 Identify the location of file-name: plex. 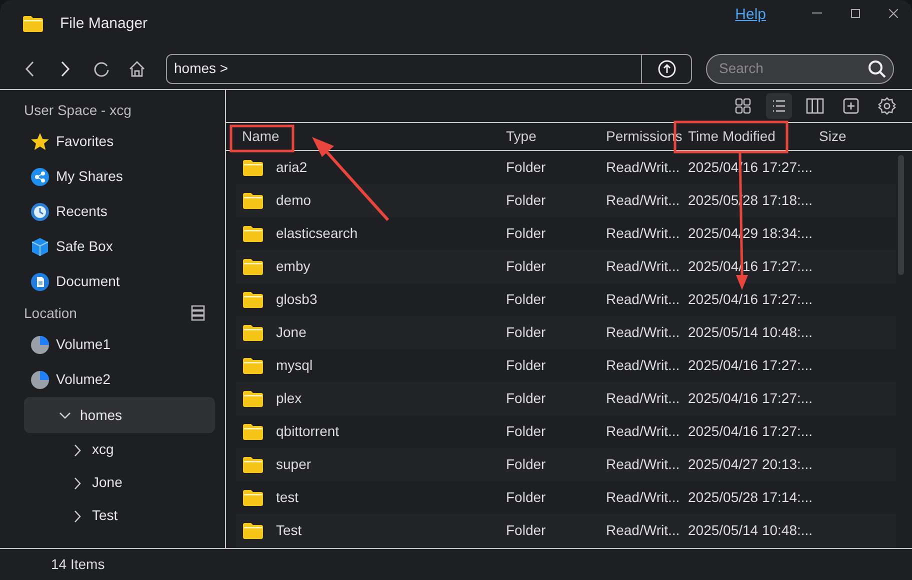
(289, 398).